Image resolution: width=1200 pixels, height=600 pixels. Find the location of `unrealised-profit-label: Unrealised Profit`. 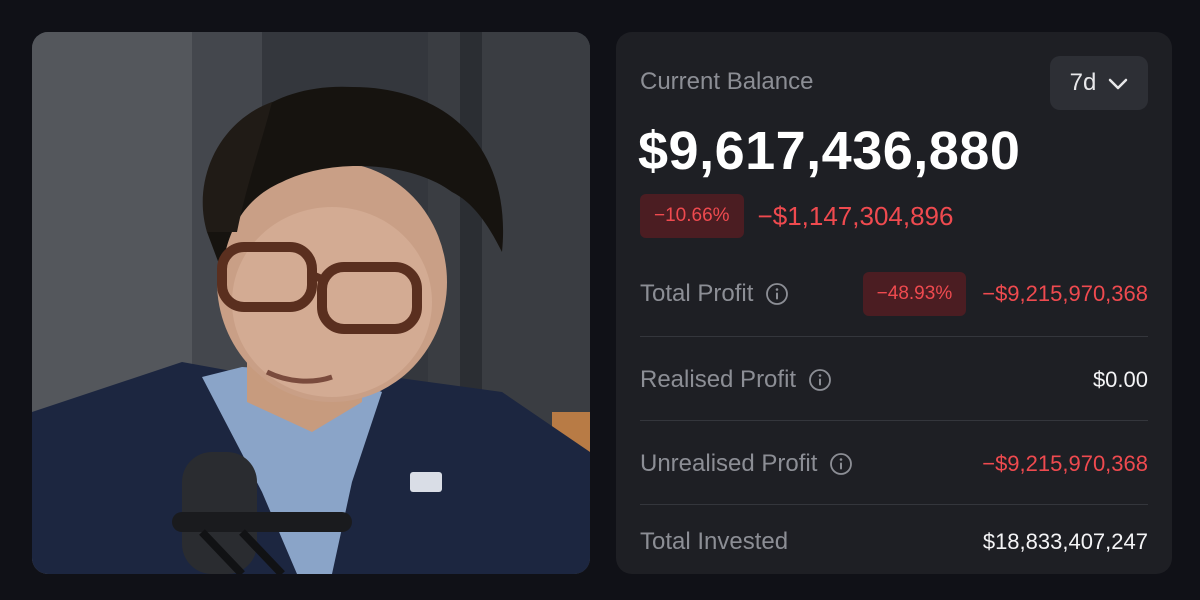

unrealised-profit-label: Unrealised Profit is located at coordinates (729, 463).